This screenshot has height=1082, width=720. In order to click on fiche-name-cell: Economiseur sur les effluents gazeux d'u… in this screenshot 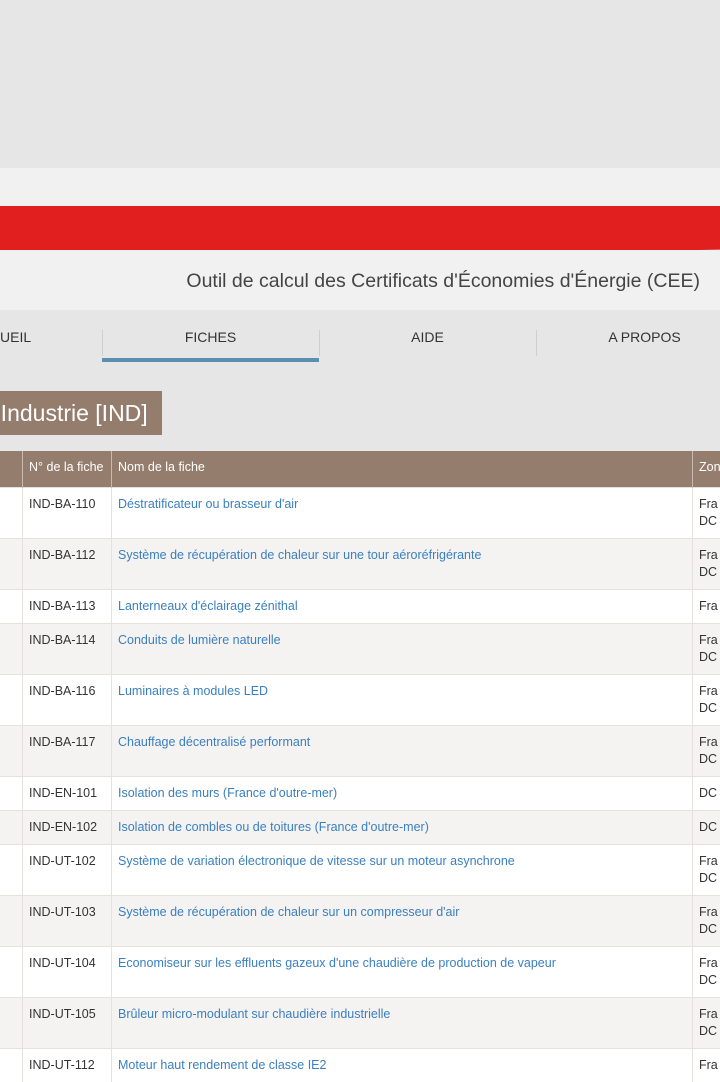, I will do `click(402, 971)`.